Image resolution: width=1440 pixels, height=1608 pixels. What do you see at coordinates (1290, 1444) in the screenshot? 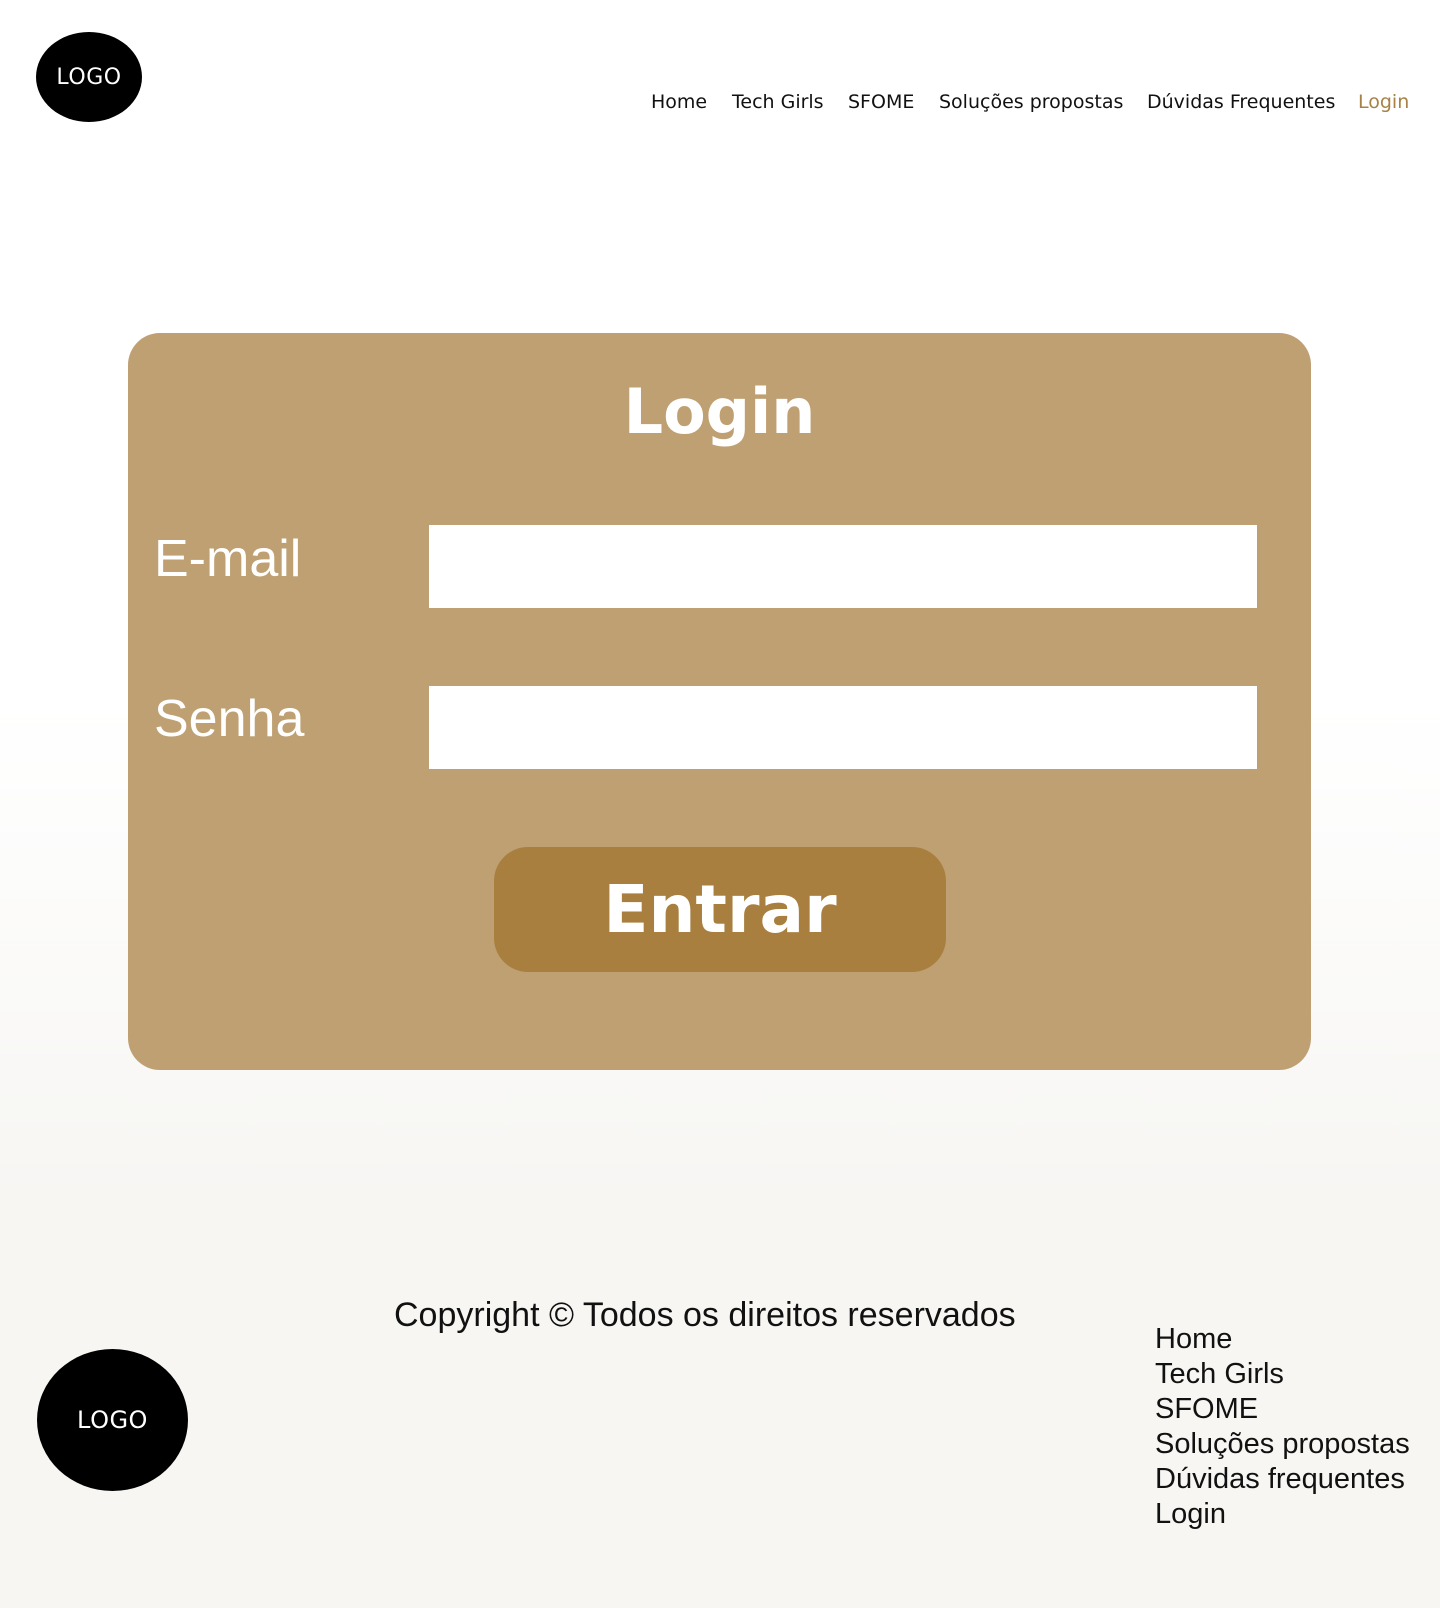
I see `footer-link-solucoes-propostas: Soluções propostas` at bounding box center [1290, 1444].